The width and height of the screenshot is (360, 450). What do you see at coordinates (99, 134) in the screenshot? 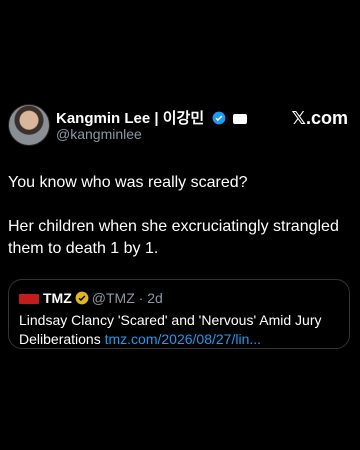
I see `author-handle: @kangminlee` at bounding box center [99, 134].